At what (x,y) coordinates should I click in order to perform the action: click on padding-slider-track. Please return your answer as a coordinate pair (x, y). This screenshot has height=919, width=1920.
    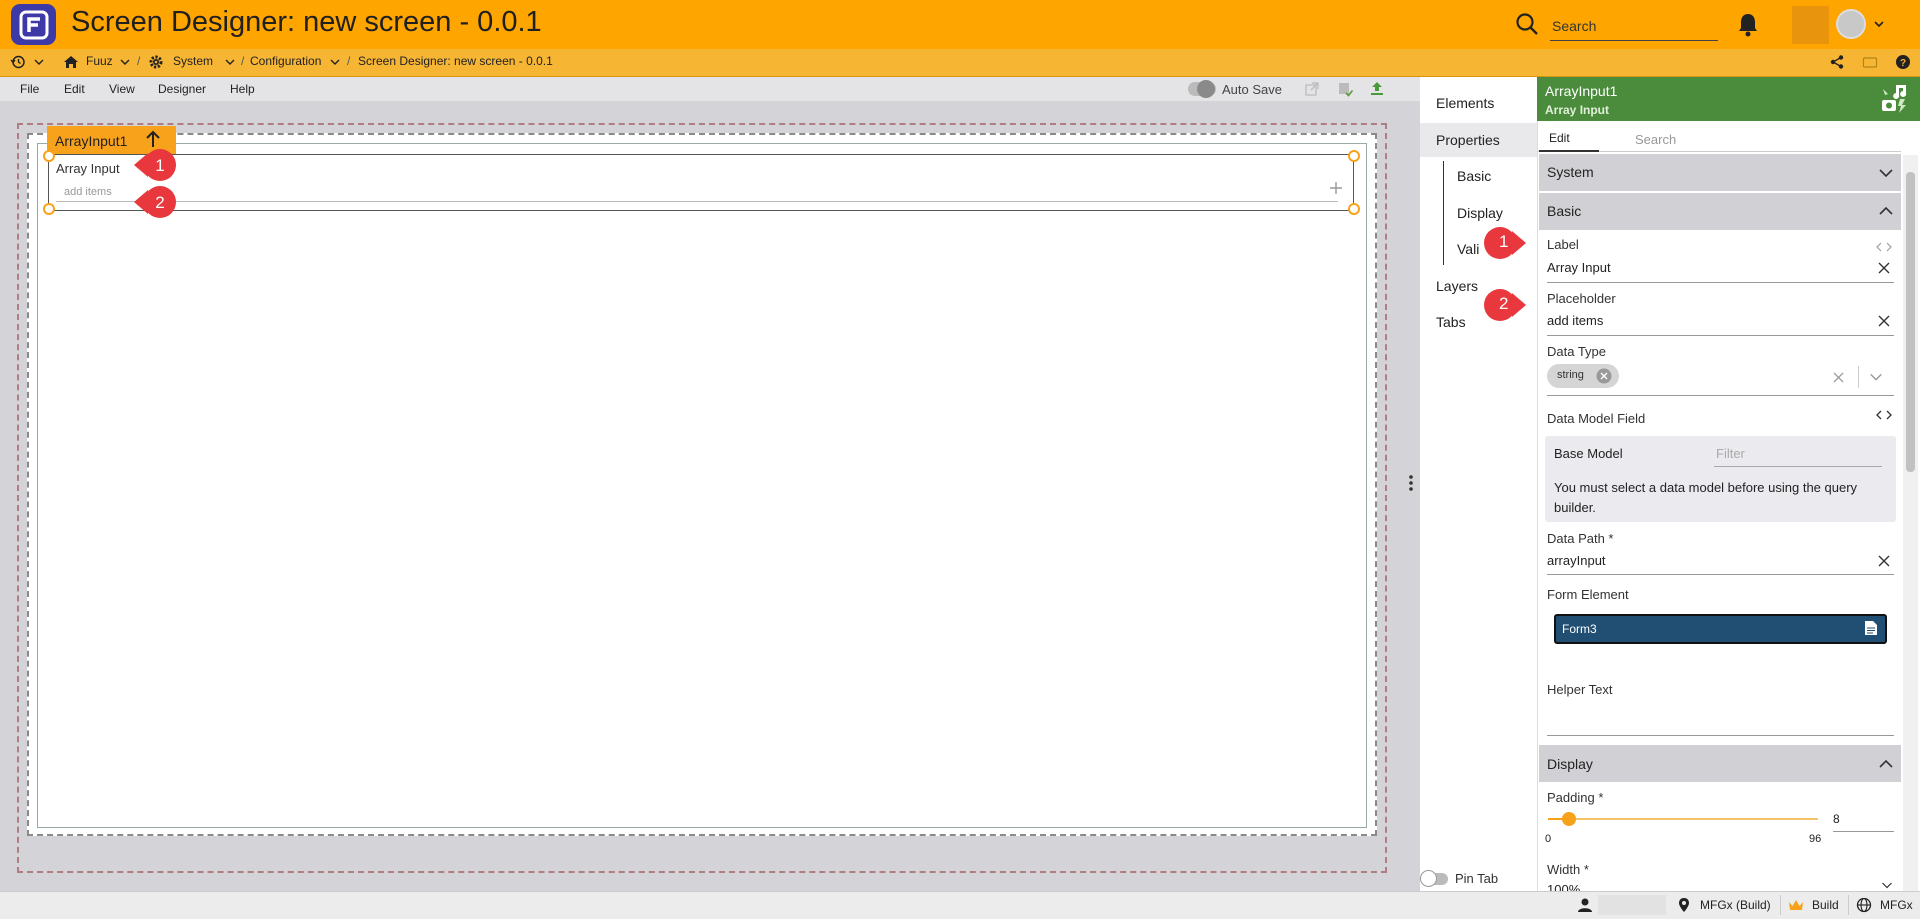
    Looking at the image, I should click on (1683, 819).